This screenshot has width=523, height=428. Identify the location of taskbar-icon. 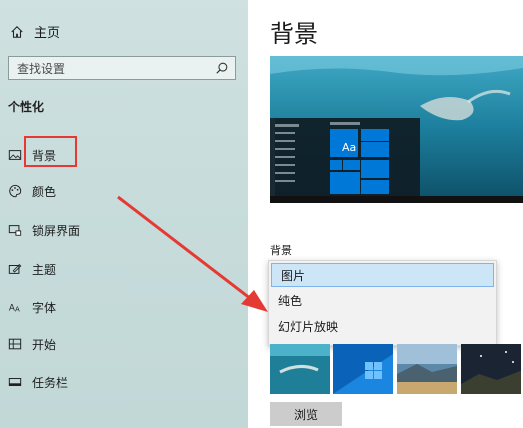
(15, 382).